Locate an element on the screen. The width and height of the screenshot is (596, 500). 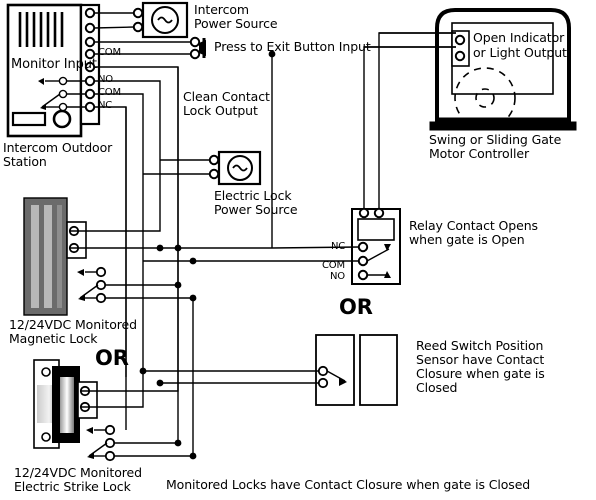
gate-motor-controller-body is located at coordinates (503, 69).